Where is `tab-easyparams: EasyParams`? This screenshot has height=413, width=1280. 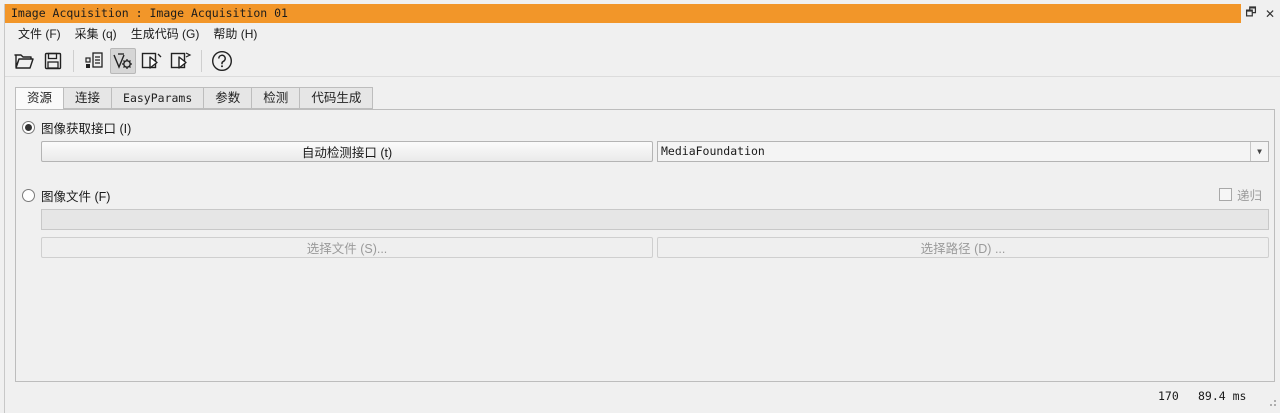 tab-easyparams: EasyParams is located at coordinates (158, 98).